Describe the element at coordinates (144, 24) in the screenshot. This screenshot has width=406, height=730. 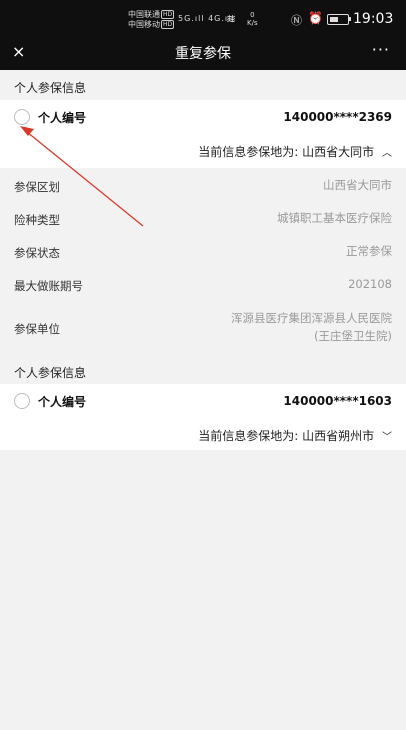
I see `carrier-2: 中国移动` at that location.